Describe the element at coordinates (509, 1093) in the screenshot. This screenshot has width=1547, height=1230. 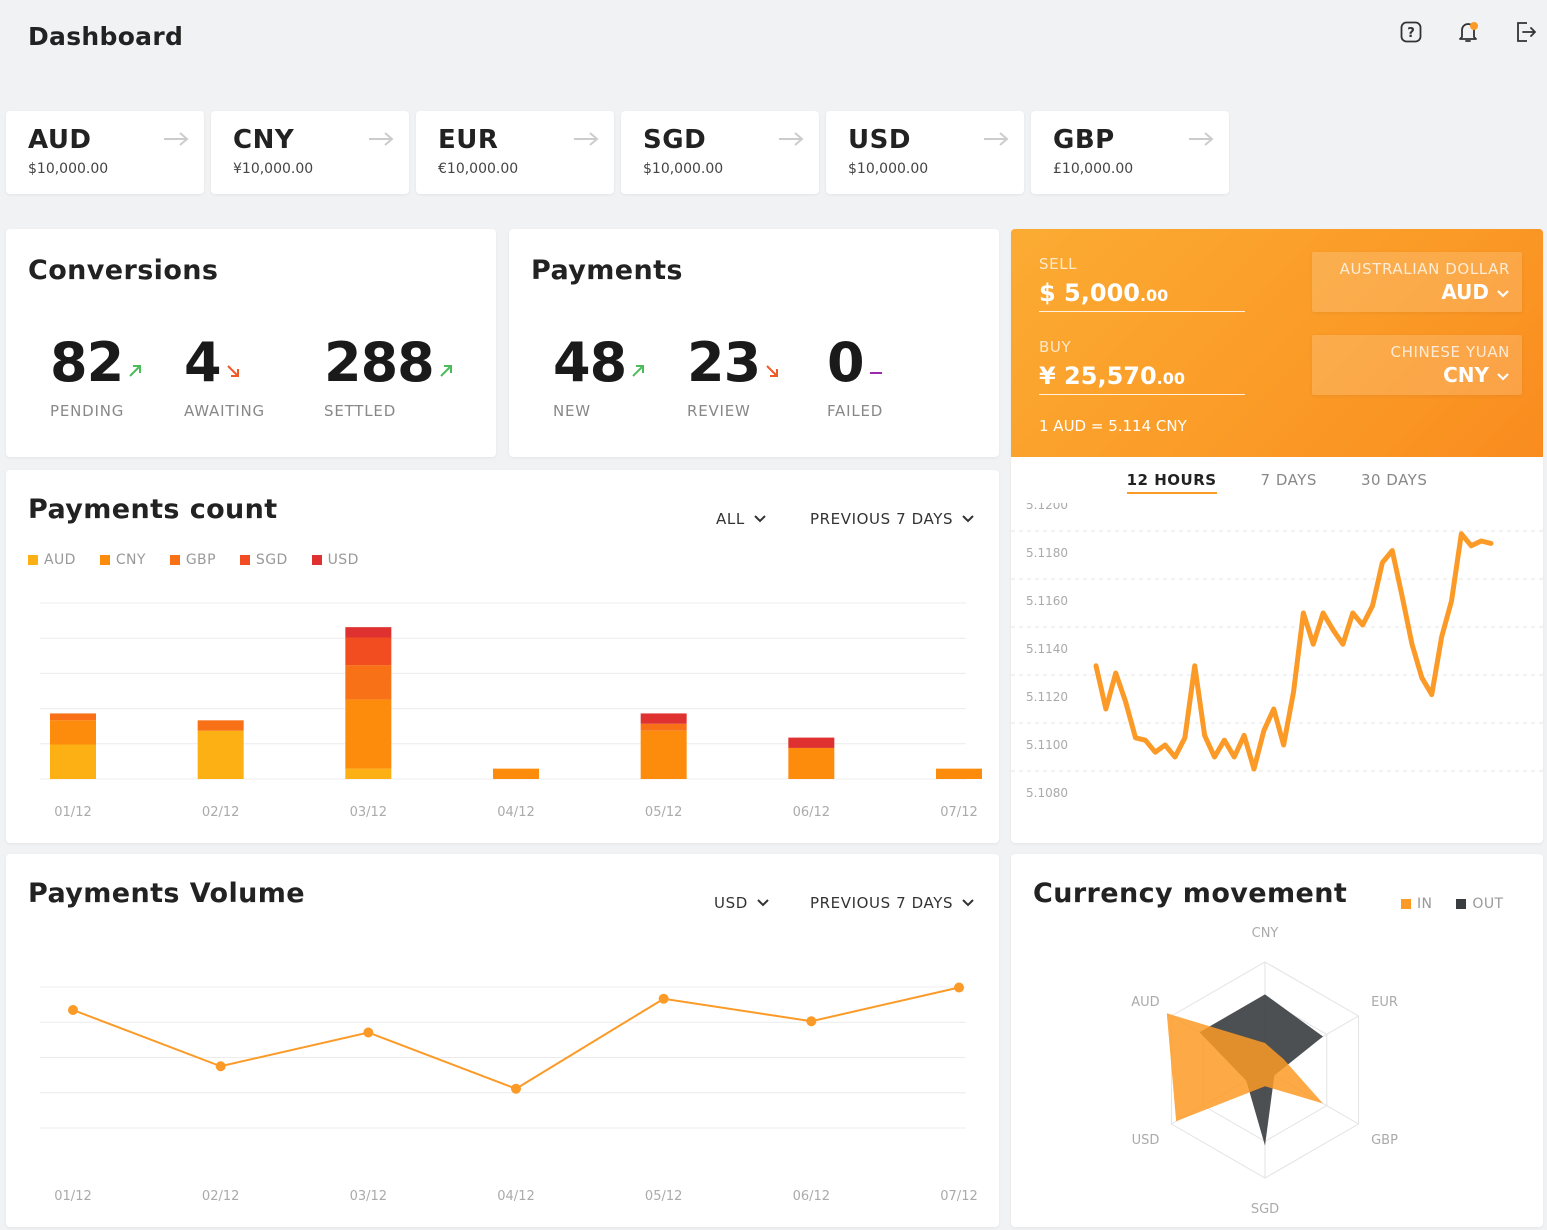
I see `payments-volume-chart: 01/12 02/12 03/12 04/12 05/12 06/12 07/12` at that location.